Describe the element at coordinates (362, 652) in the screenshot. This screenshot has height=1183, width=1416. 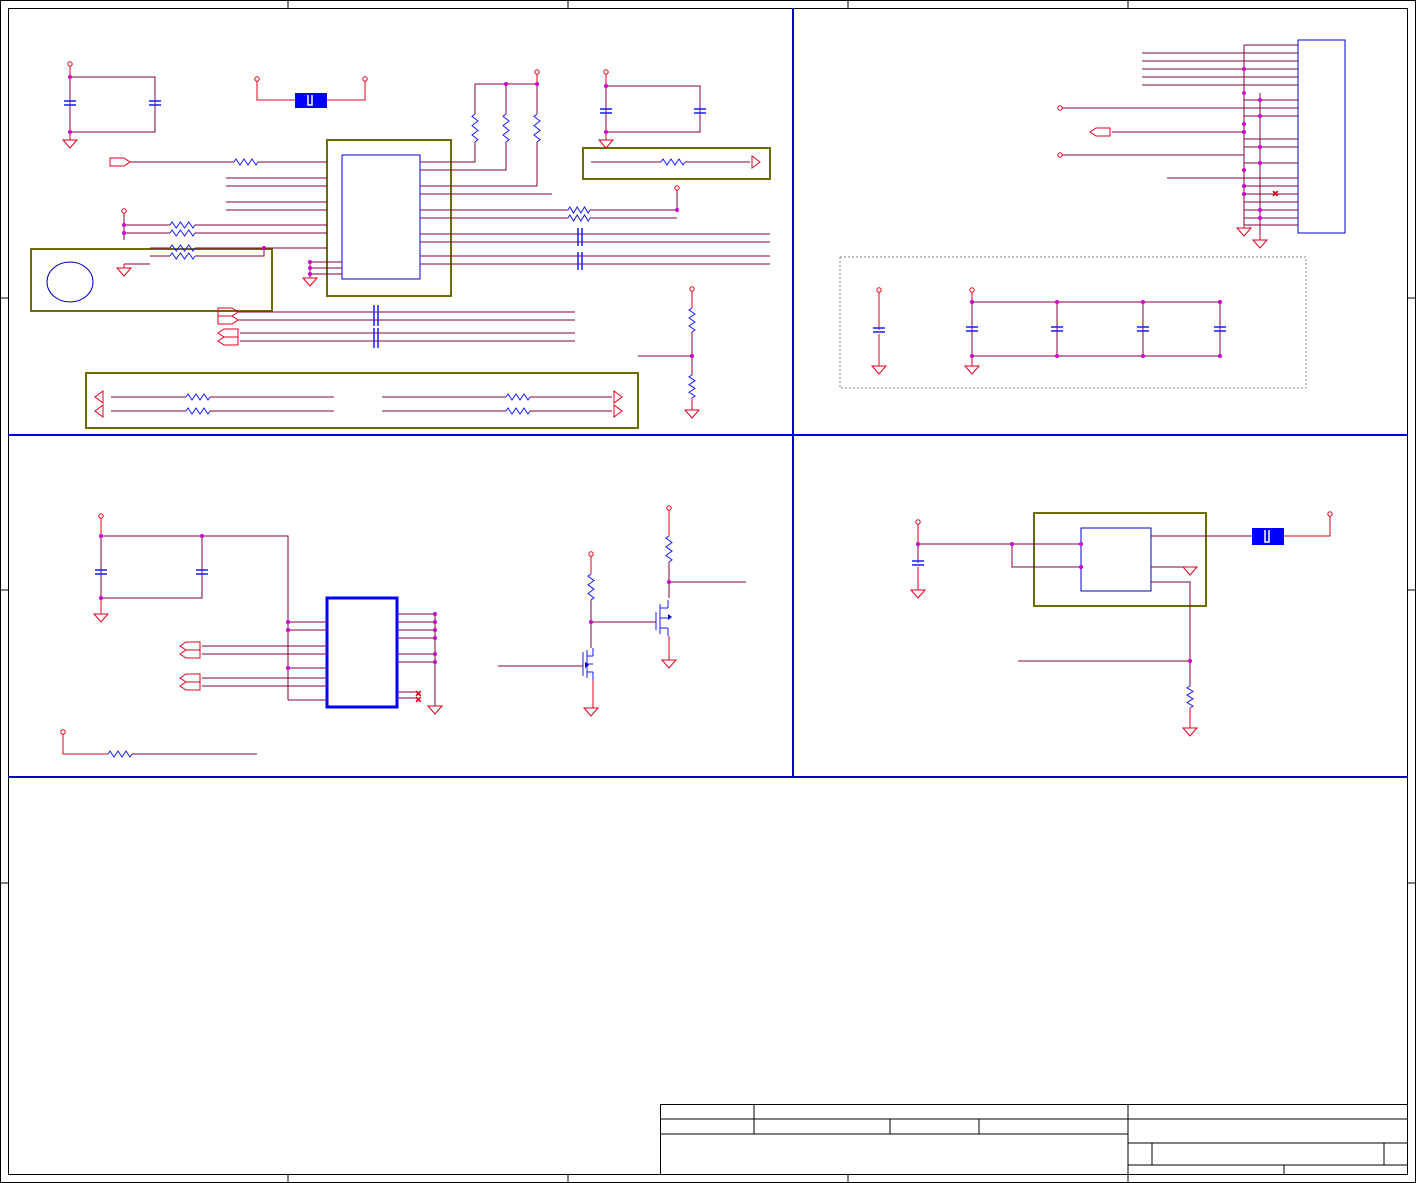
I see `lower-ic-body` at that location.